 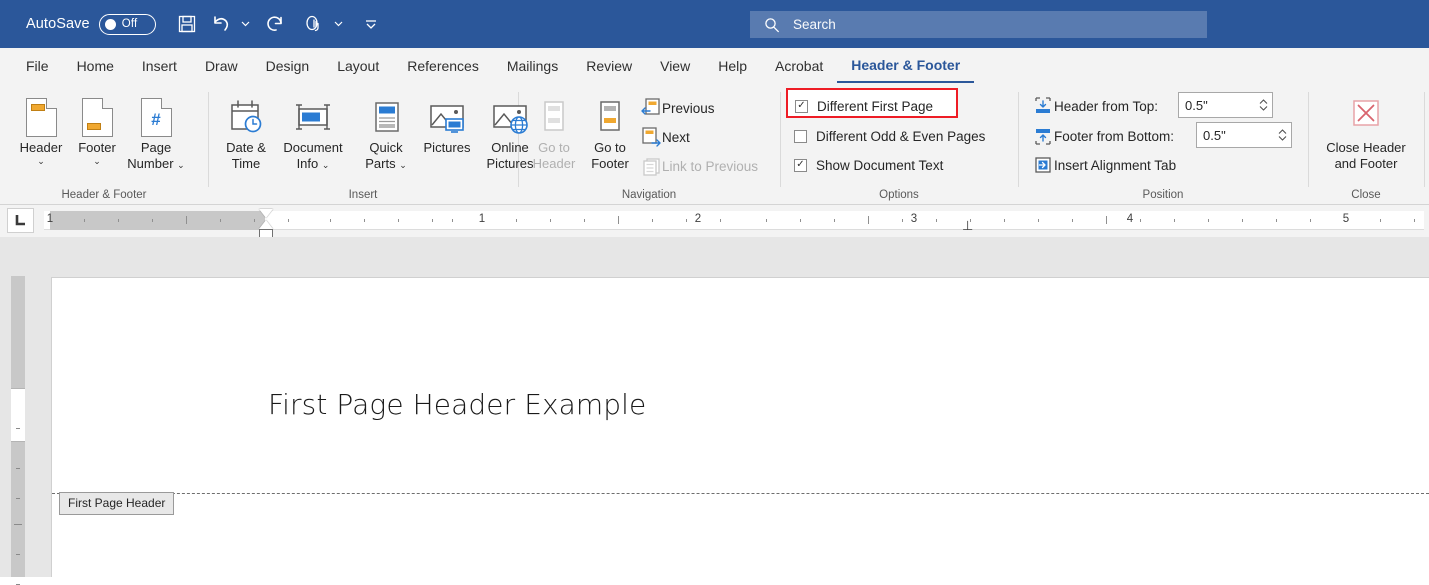 I want to click on tab-help: Help, so click(x=732, y=65).